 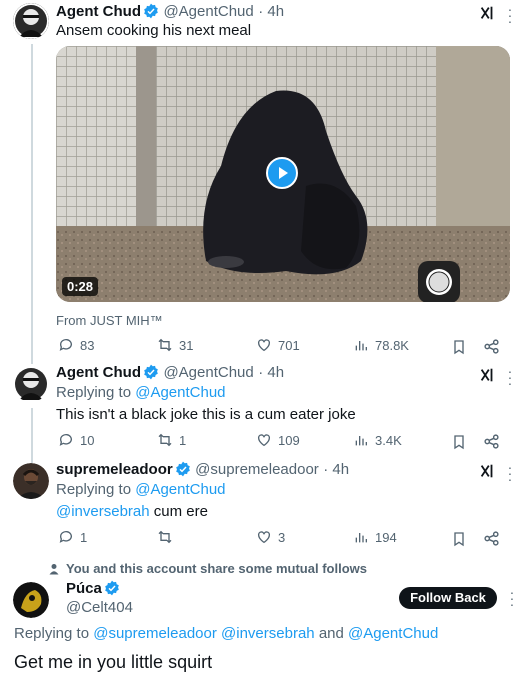 I want to click on tweet3-body: @inversebrah cum ere, so click(x=132, y=511).